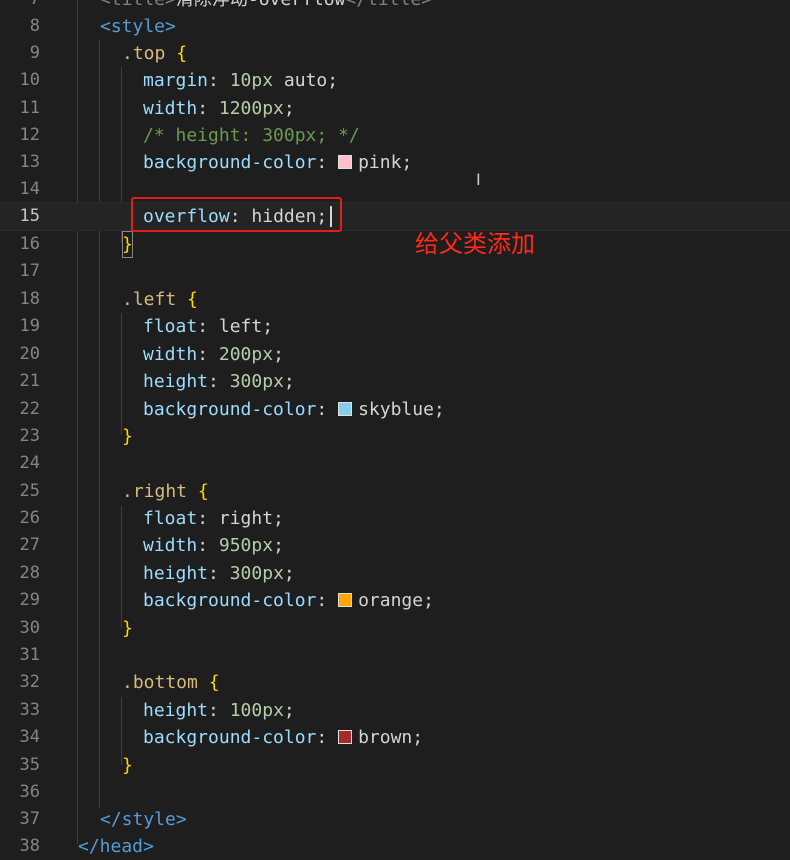  Describe the element at coordinates (219, 573) in the screenshot. I see `code-text: height: 300px;` at that location.